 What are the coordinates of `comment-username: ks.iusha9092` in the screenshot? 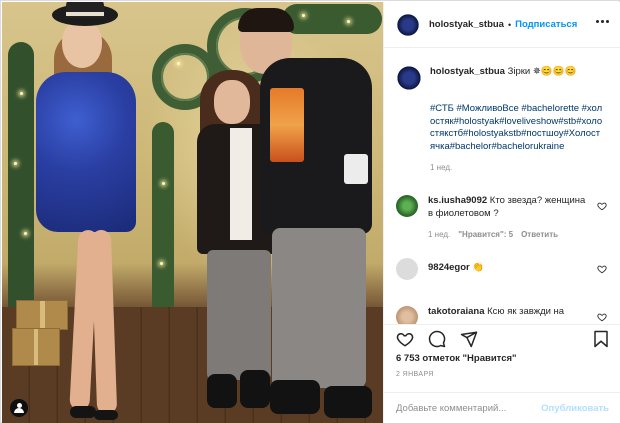 It's located at (457, 200).